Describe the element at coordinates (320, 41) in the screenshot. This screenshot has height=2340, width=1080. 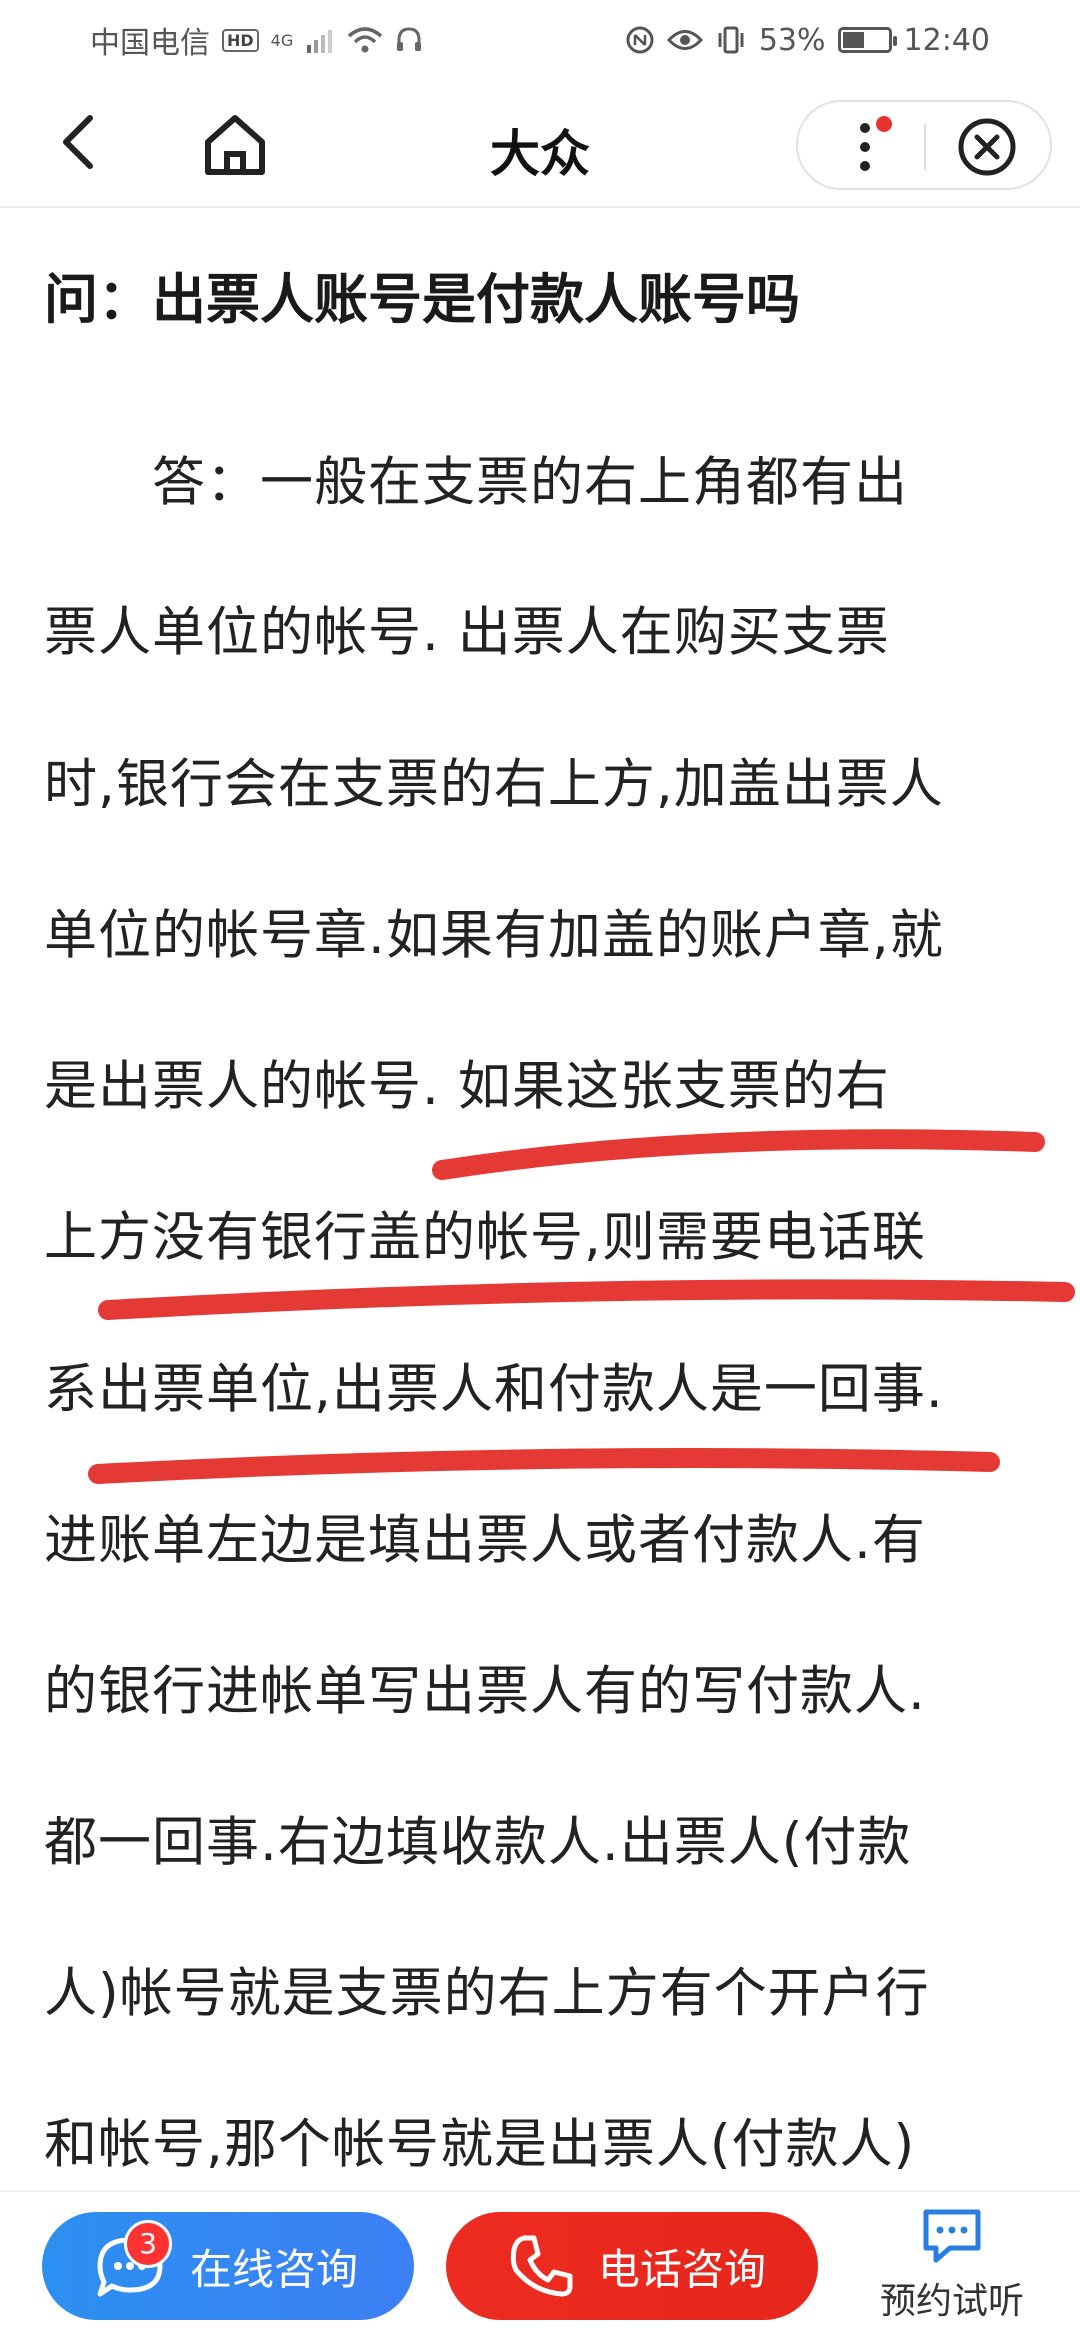
I see `signal-icon` at that location.